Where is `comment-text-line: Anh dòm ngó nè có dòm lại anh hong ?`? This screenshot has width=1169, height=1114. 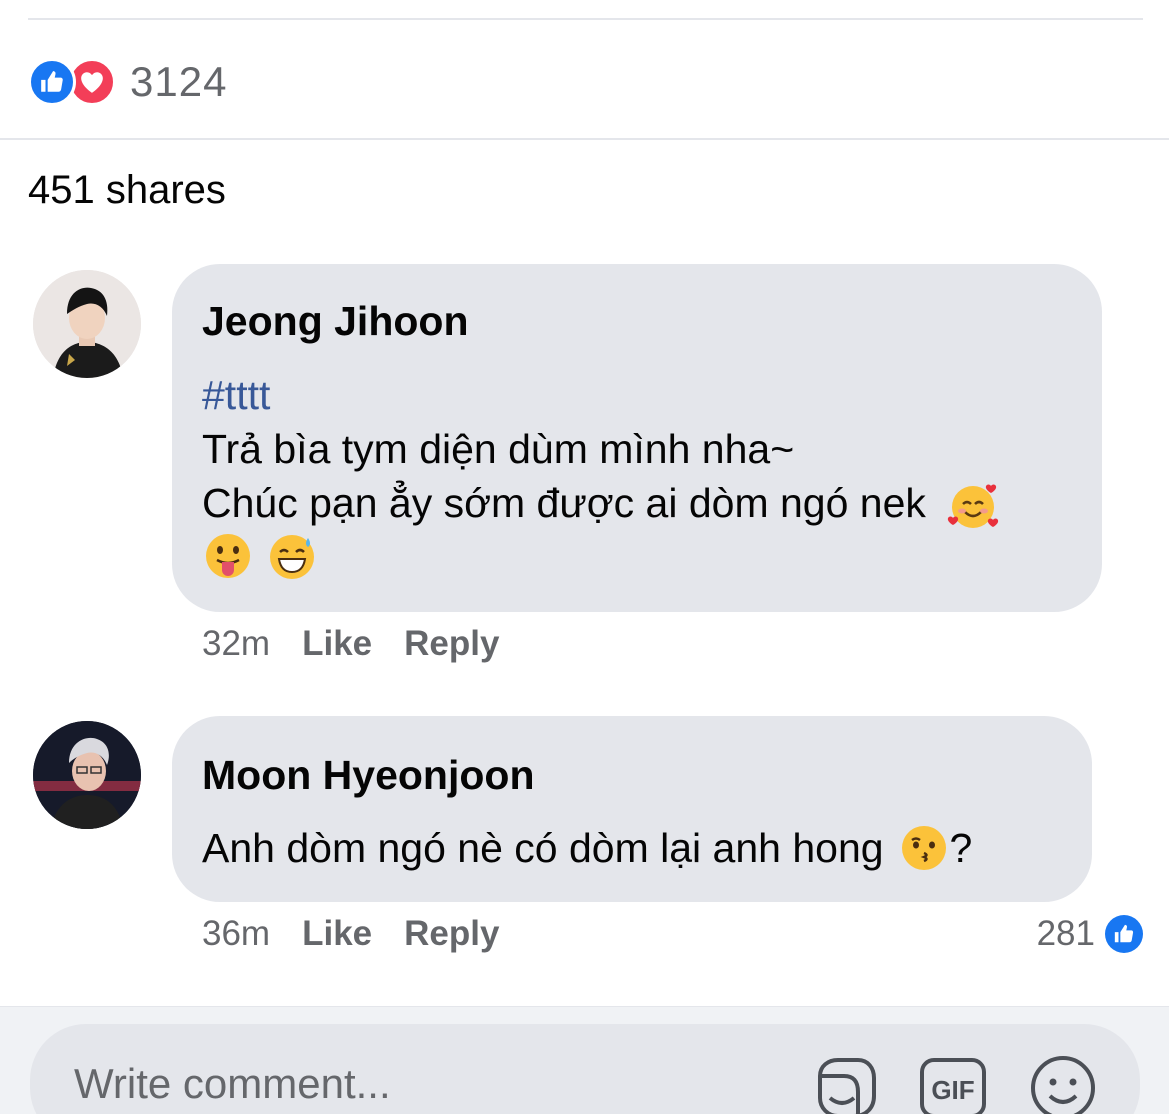 comment-text-line: Anh dòm ngó nè có dòm lại anh hong ? is located at coordinates (587, 848).